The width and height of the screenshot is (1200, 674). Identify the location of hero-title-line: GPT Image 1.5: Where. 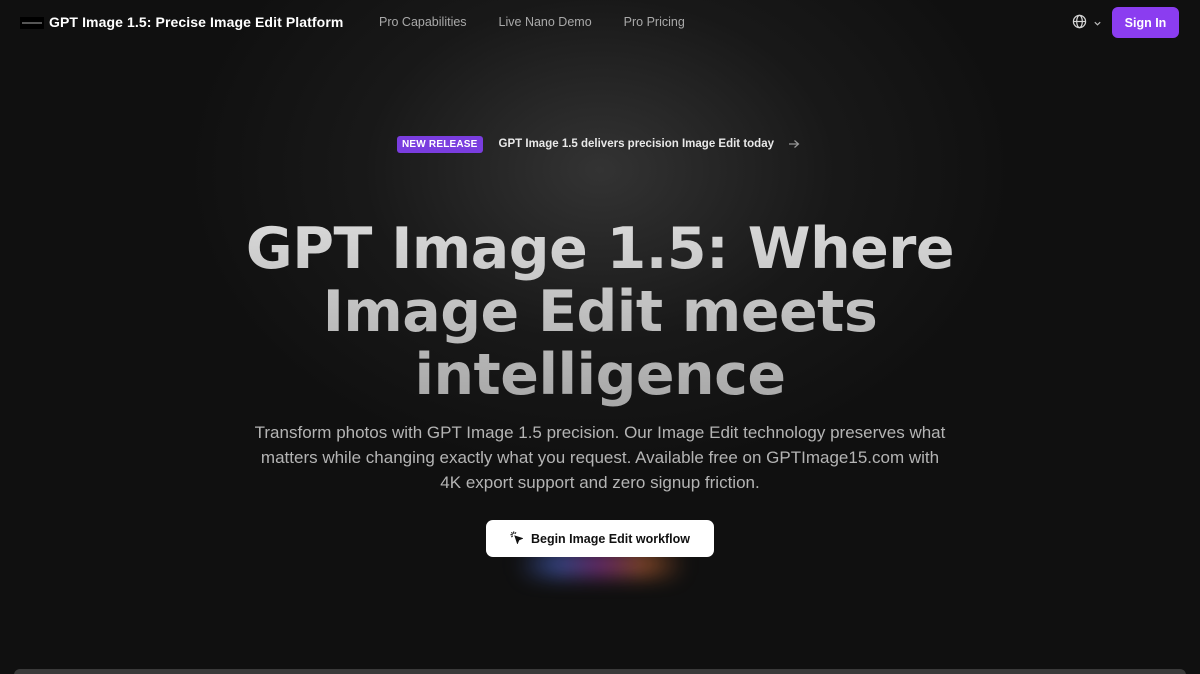
(600, 249).